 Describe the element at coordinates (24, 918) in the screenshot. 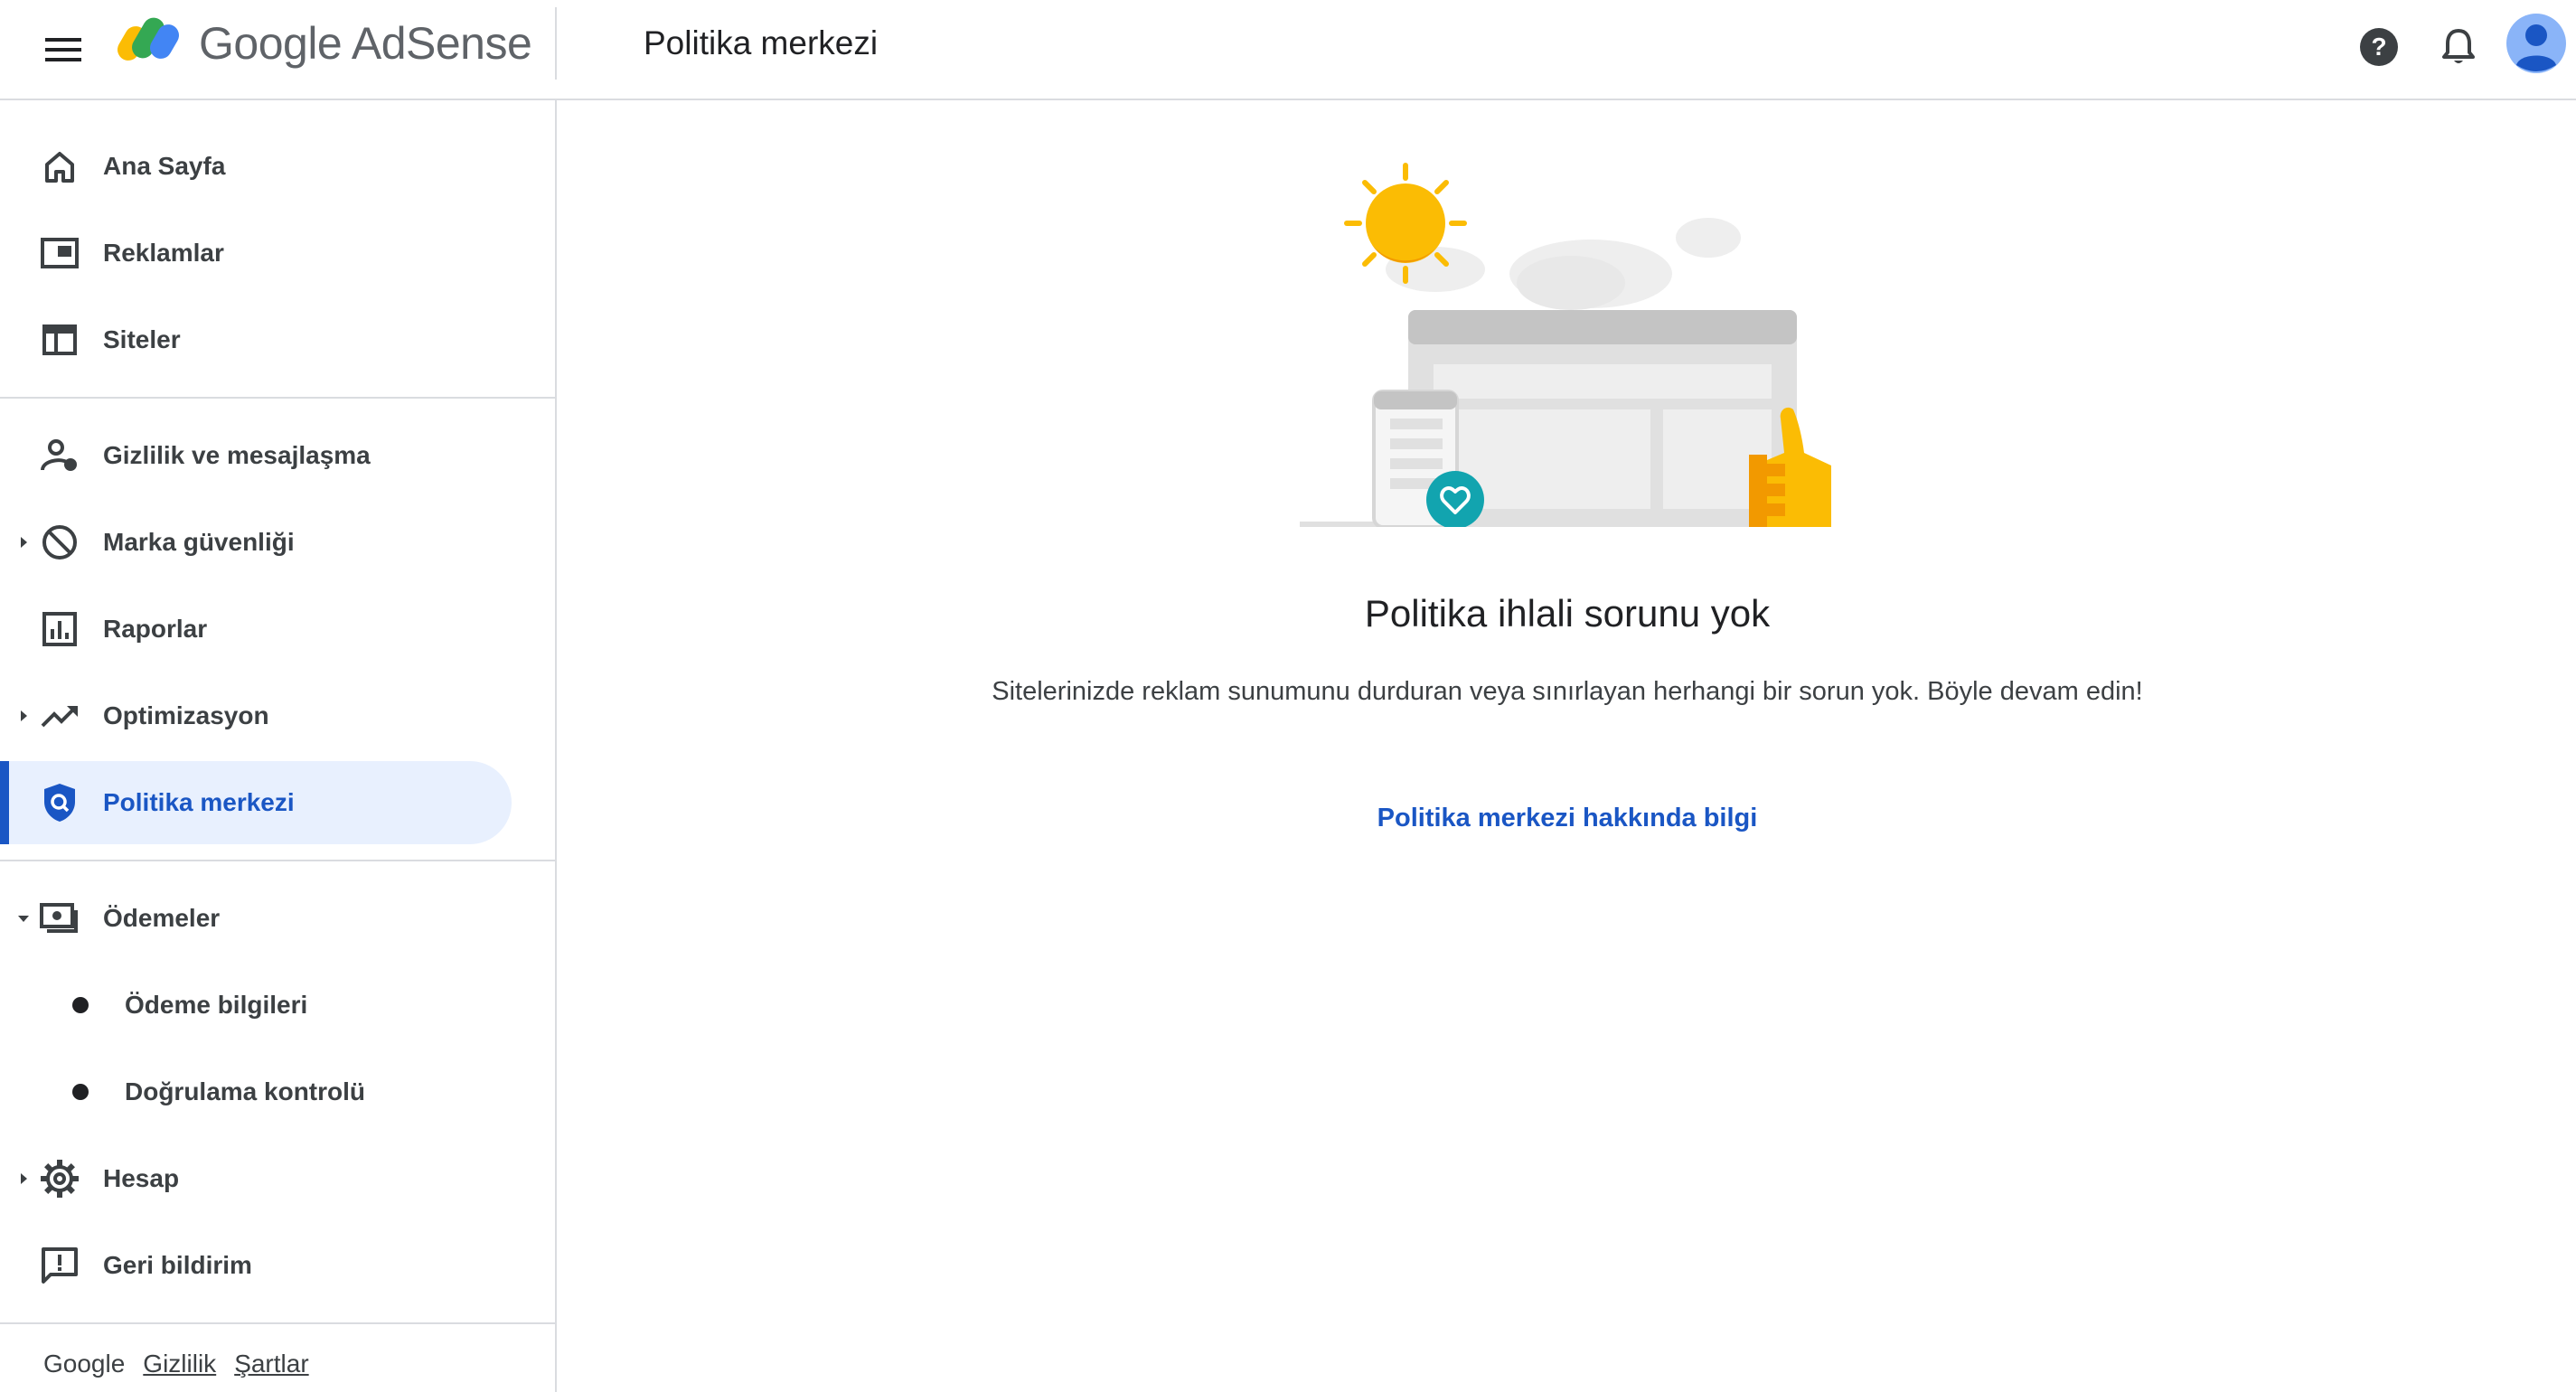

I see `caret-down-icon` at that location.